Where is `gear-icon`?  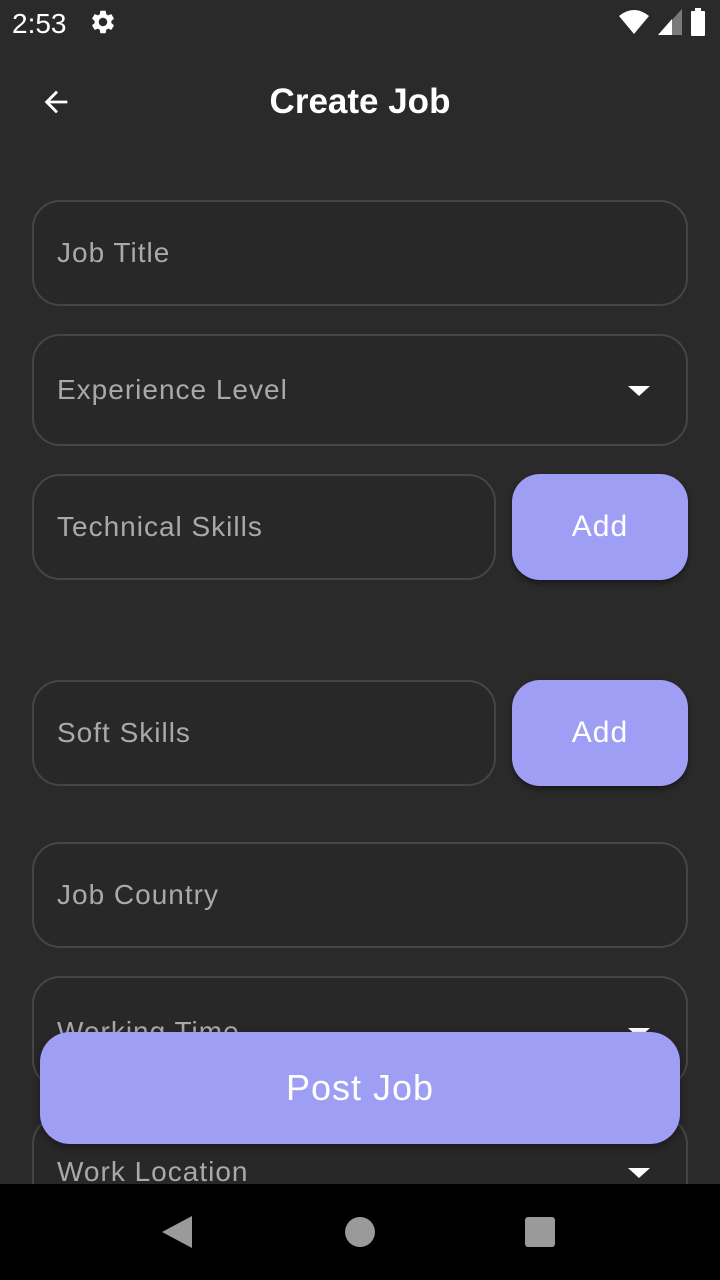 gear-icon is located at coordinates (103, 24).